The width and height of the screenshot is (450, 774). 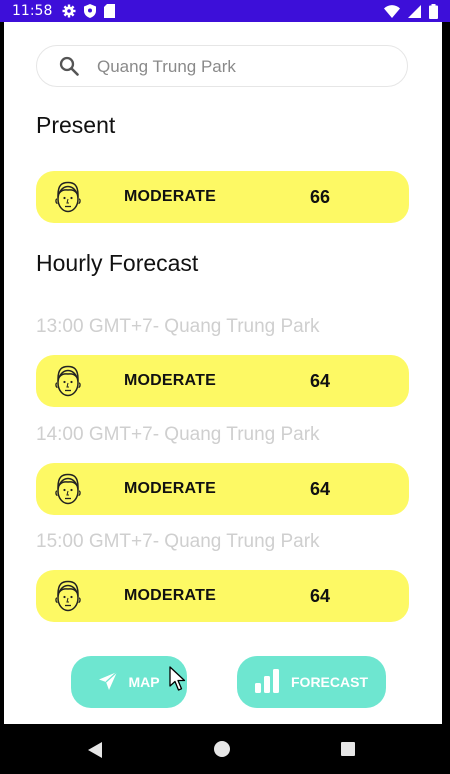 What do you see at coordinates (222, 197) in the screenshot?
I see `present-aqi-card: MODERATE 66` at bounding box center [222, 197].